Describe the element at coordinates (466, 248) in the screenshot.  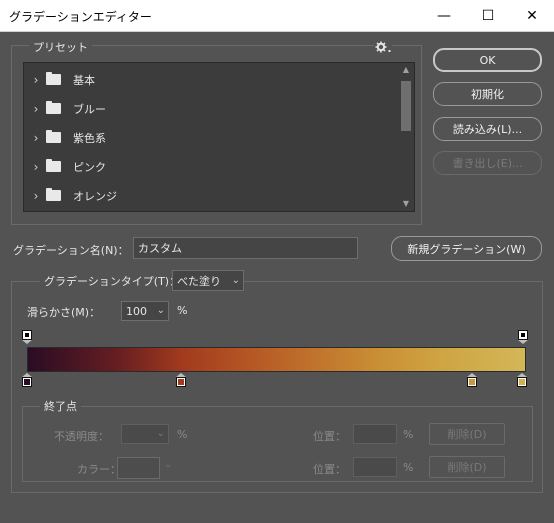
I see `new-gradient-button: 新規グラデーション(W)` at that location.